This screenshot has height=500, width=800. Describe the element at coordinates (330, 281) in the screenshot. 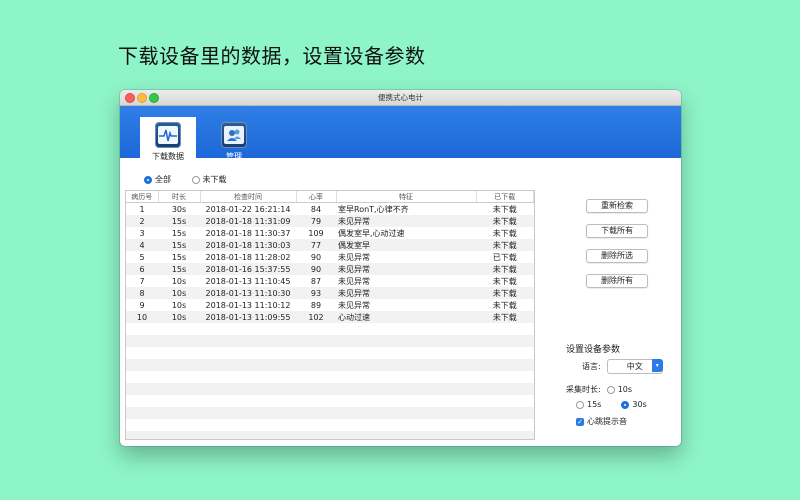

I see `table-row: 7 10s 2018-01-13 11:10:45 87 未见异常 未下载` at that location.